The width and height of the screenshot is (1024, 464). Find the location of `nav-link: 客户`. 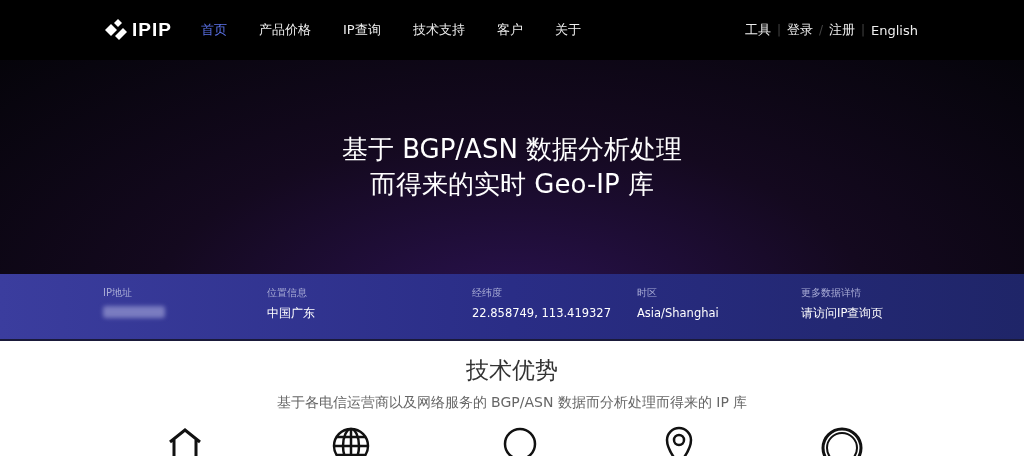

nav-link: 客户 is located at coordinates (509, 30).